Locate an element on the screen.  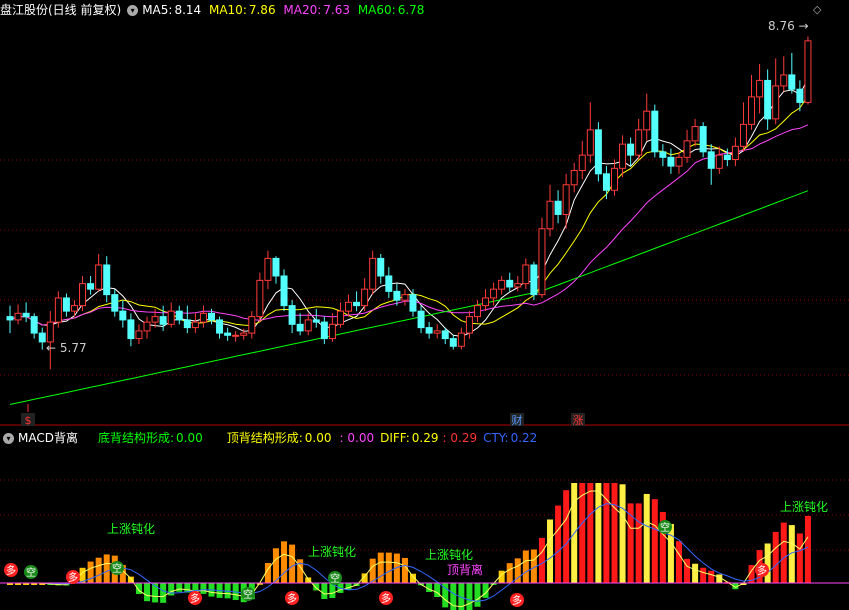
short-signal-badge: 空 is located at coordinates (31, 572).